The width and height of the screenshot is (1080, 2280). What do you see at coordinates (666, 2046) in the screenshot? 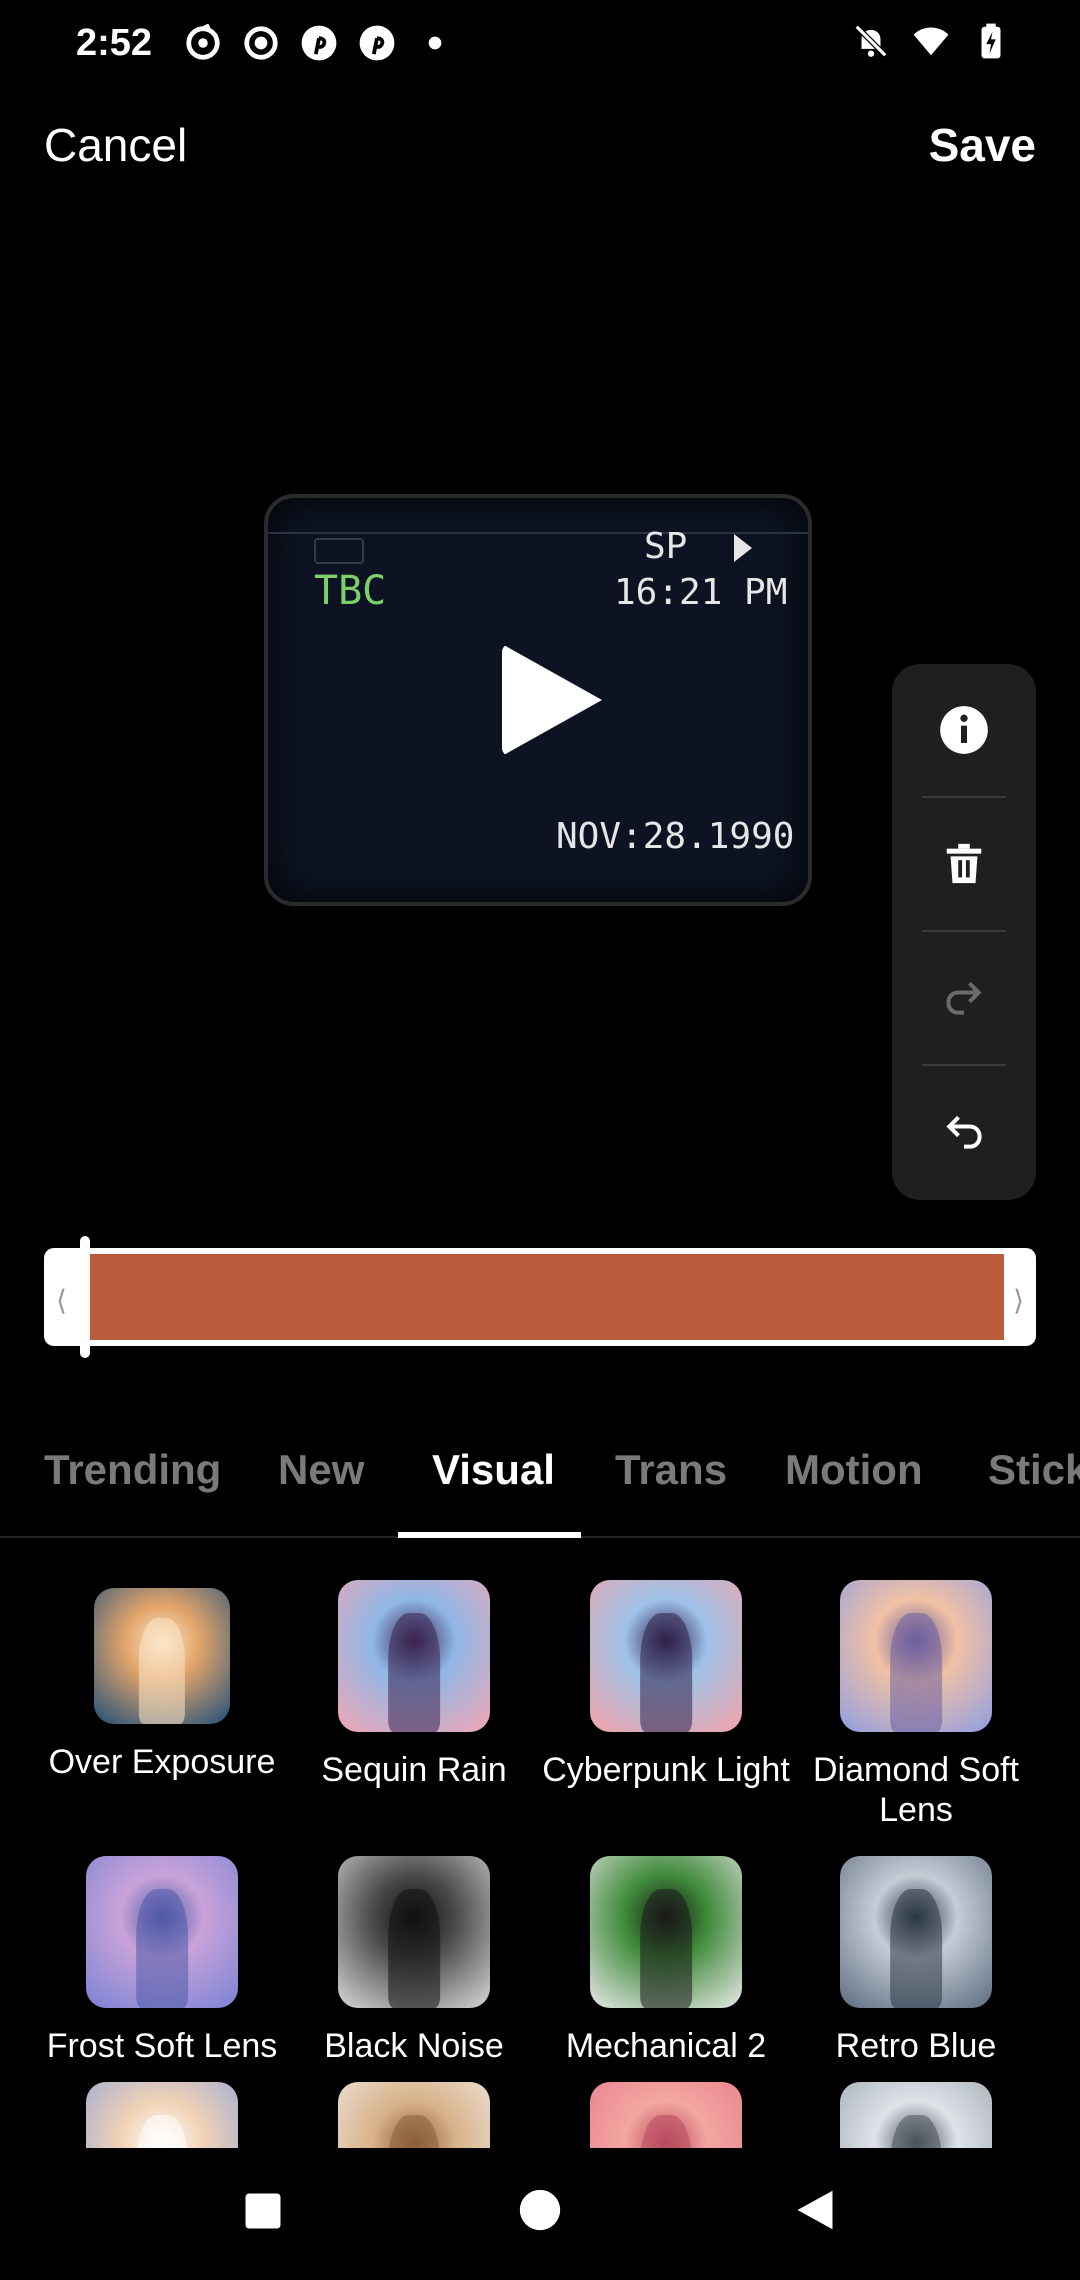
I see `effect-label: Mechanical 2` at bounding box center [666, 2046].